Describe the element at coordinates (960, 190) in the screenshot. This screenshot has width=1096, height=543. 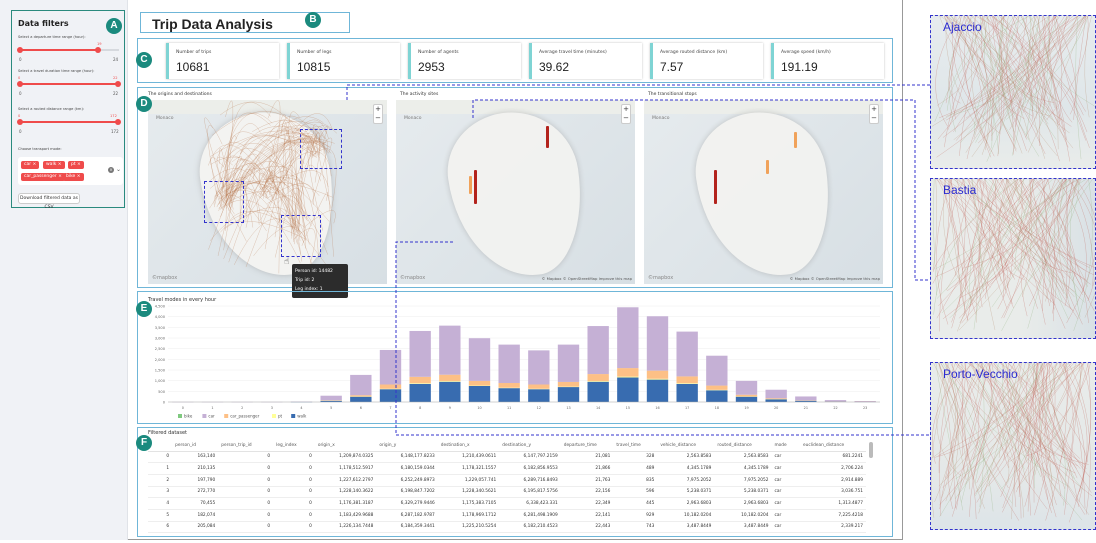
I see `zoom-label-bastia: Bastia` at that location.